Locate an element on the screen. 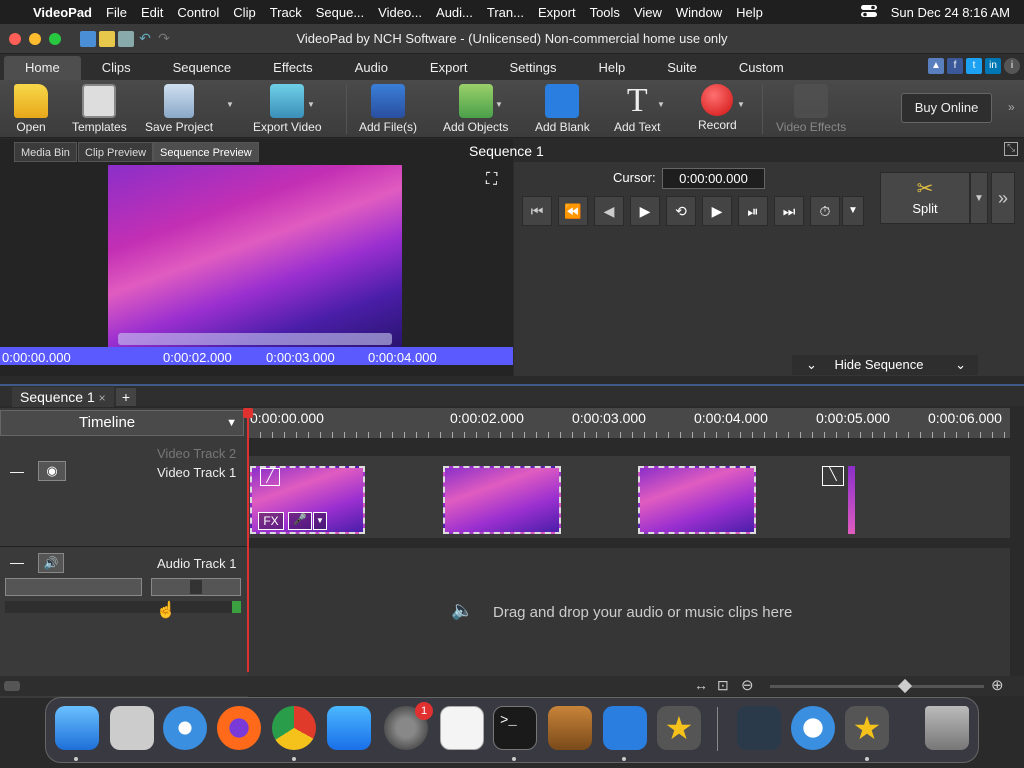  playhead-handle is located at coordinates (248, 413).